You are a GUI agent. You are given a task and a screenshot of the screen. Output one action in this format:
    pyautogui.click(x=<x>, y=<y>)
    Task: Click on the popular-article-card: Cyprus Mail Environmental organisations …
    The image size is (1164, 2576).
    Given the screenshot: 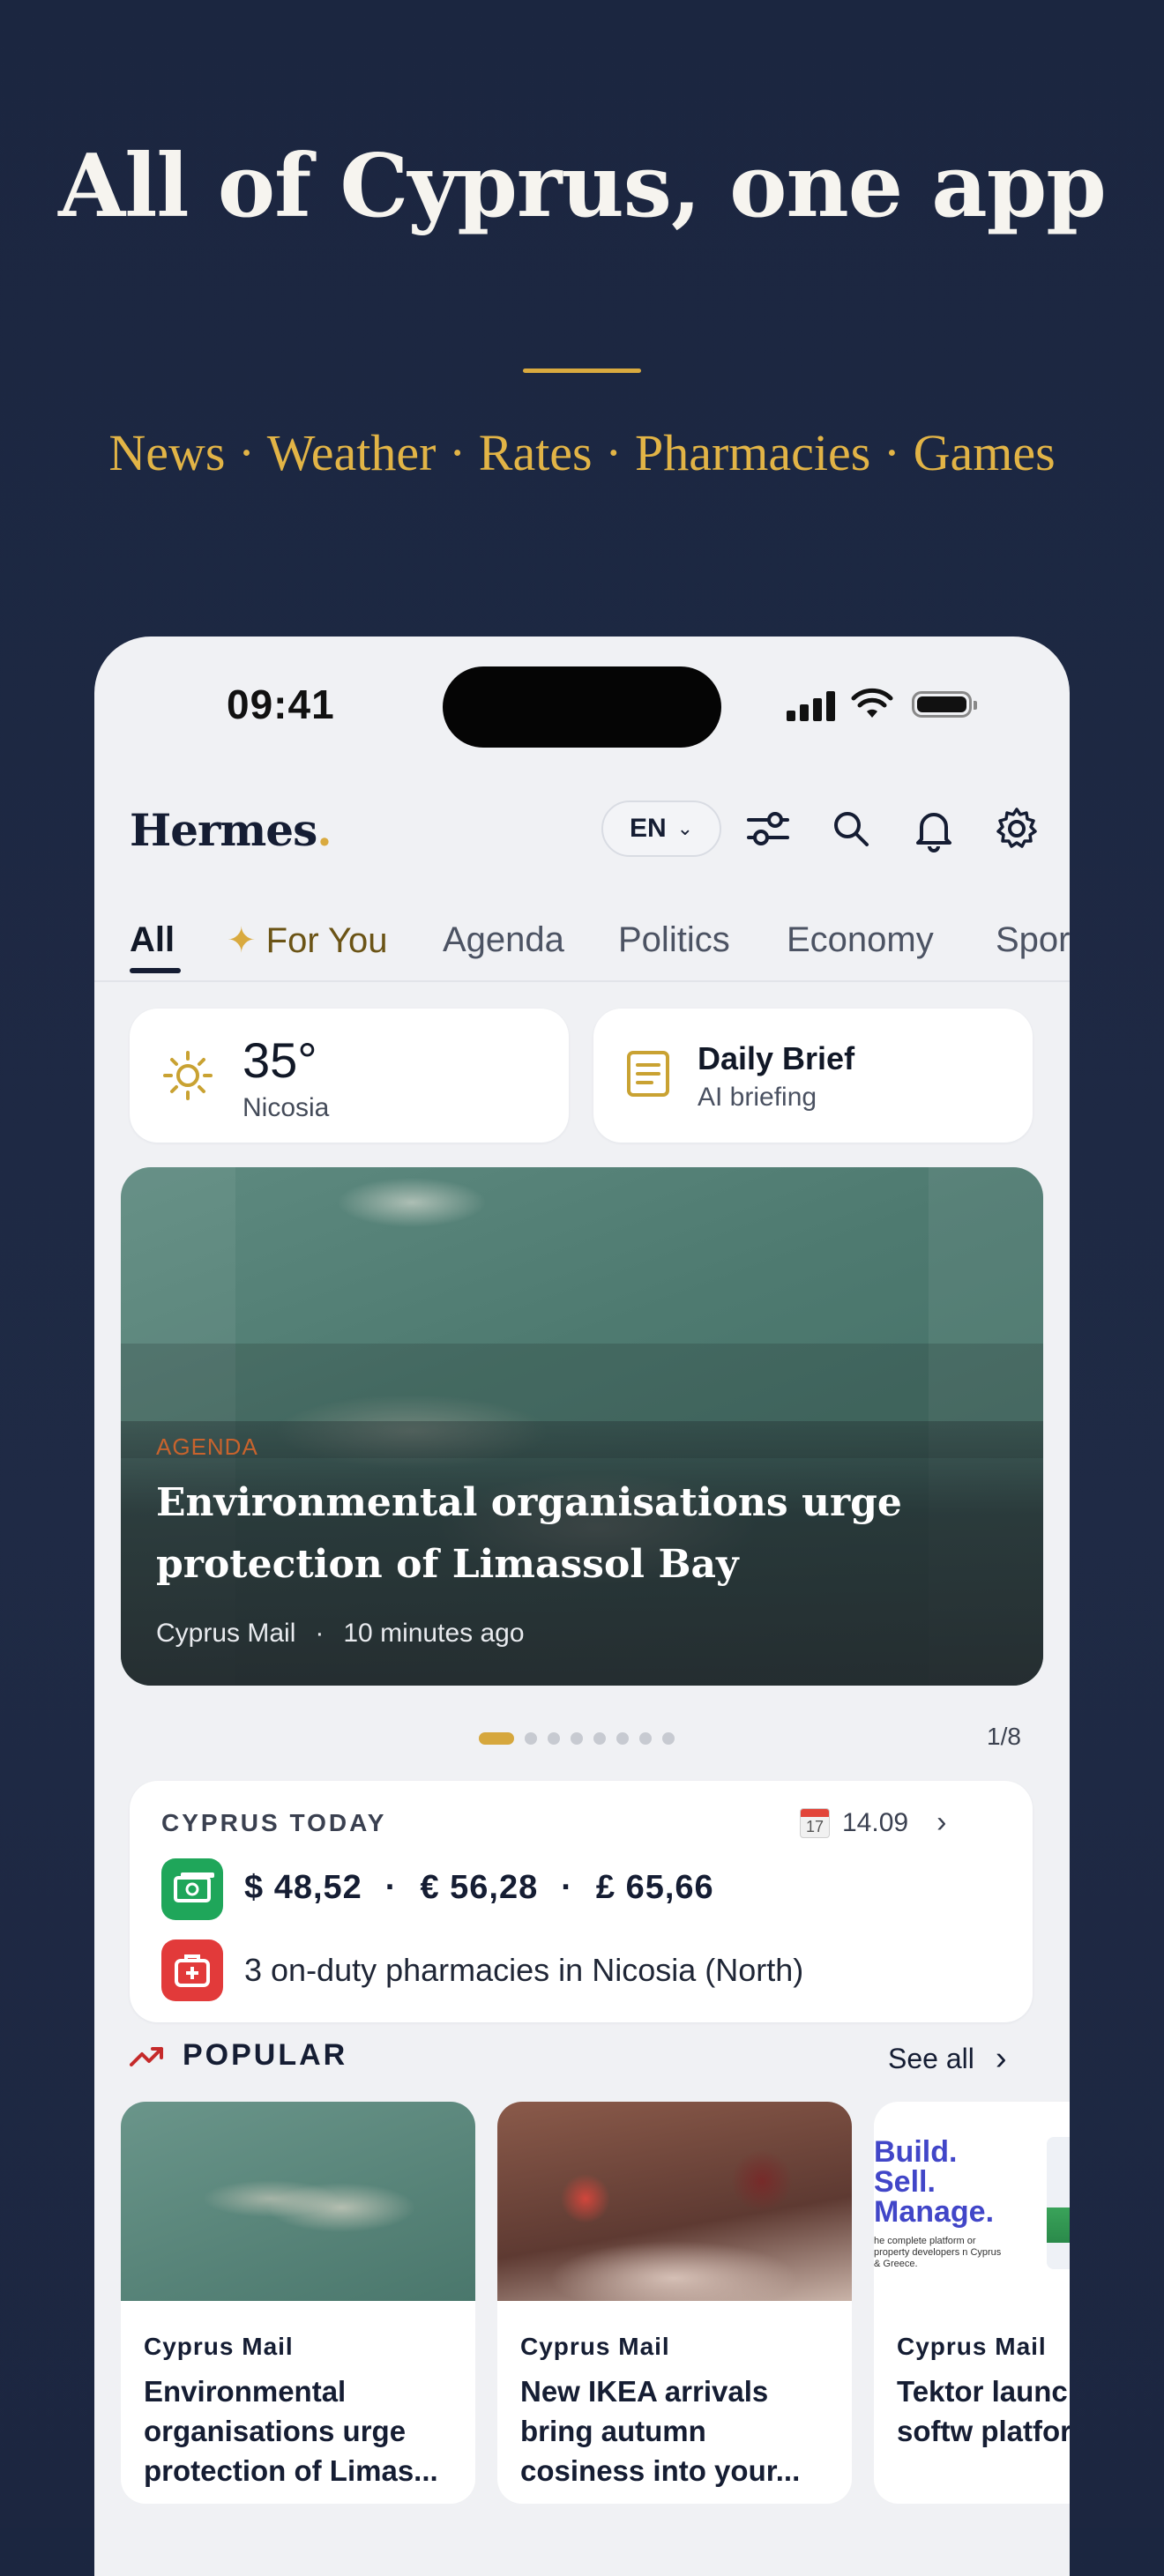 What is the action you would take?
    pyautogui.click(x=298, y=2303)
    